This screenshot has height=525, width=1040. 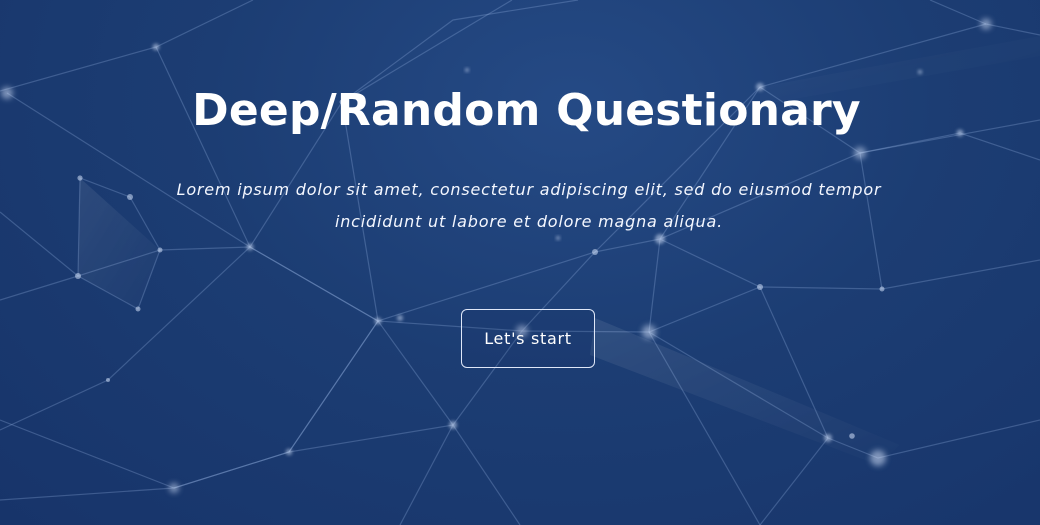 I want to click on lets-start-button: Let's start, so click(x=528, y=338).